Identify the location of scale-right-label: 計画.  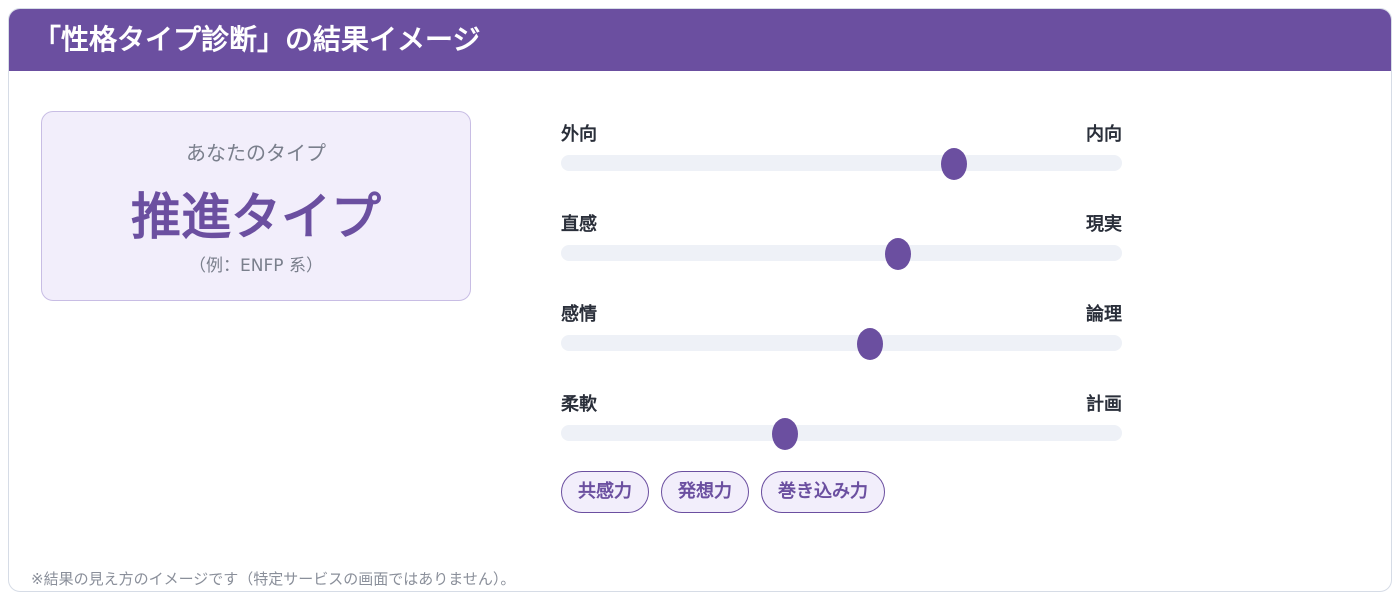
(1104, 404).